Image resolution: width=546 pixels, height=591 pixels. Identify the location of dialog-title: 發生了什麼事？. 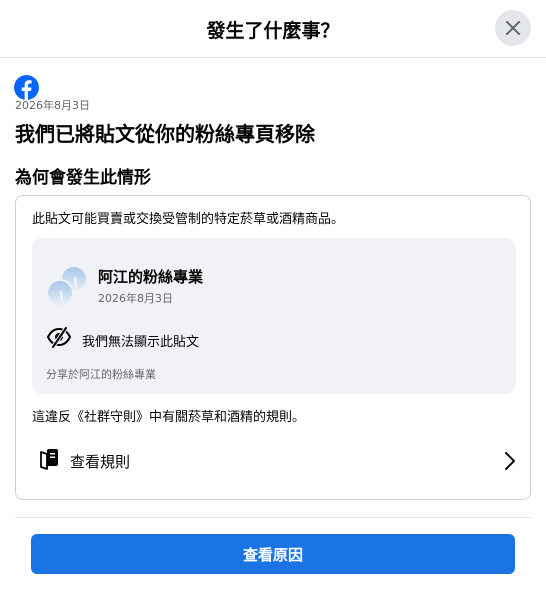
(273, 31).